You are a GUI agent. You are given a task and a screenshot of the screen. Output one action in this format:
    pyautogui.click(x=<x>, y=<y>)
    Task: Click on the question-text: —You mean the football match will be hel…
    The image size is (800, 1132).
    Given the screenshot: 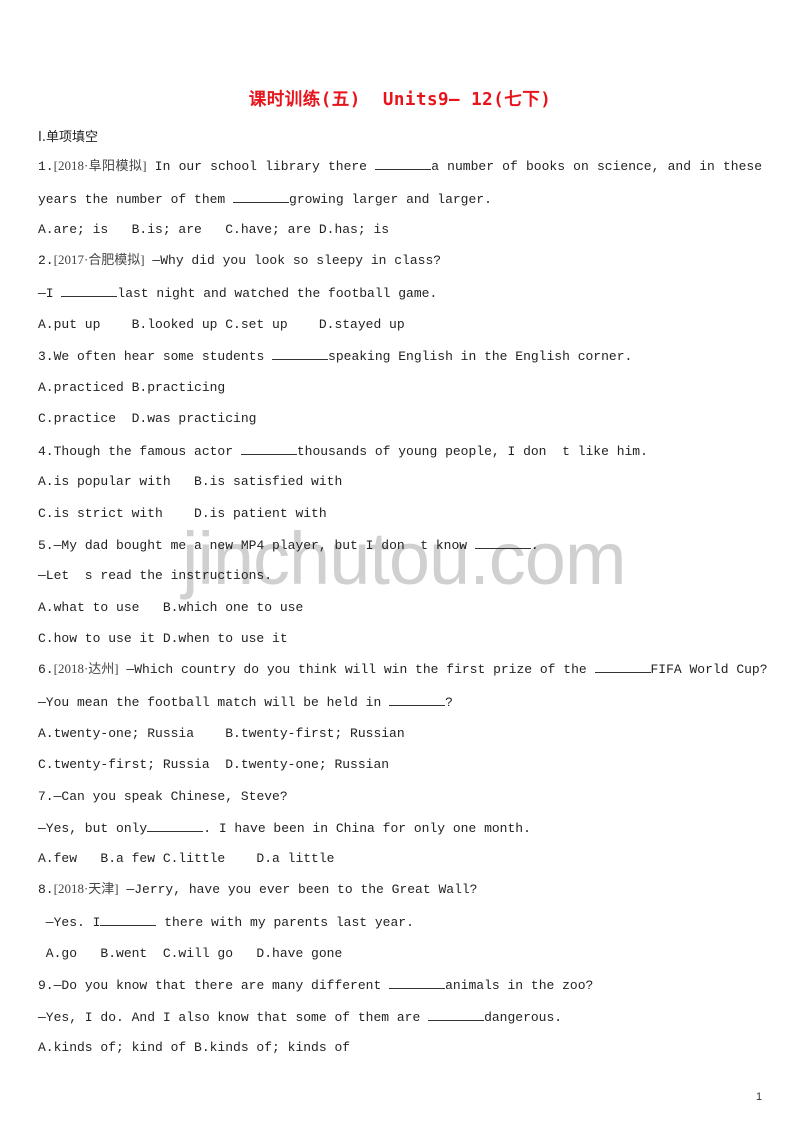 What is the action you would take?
    pyautogui.click(x=214, y=702)
    